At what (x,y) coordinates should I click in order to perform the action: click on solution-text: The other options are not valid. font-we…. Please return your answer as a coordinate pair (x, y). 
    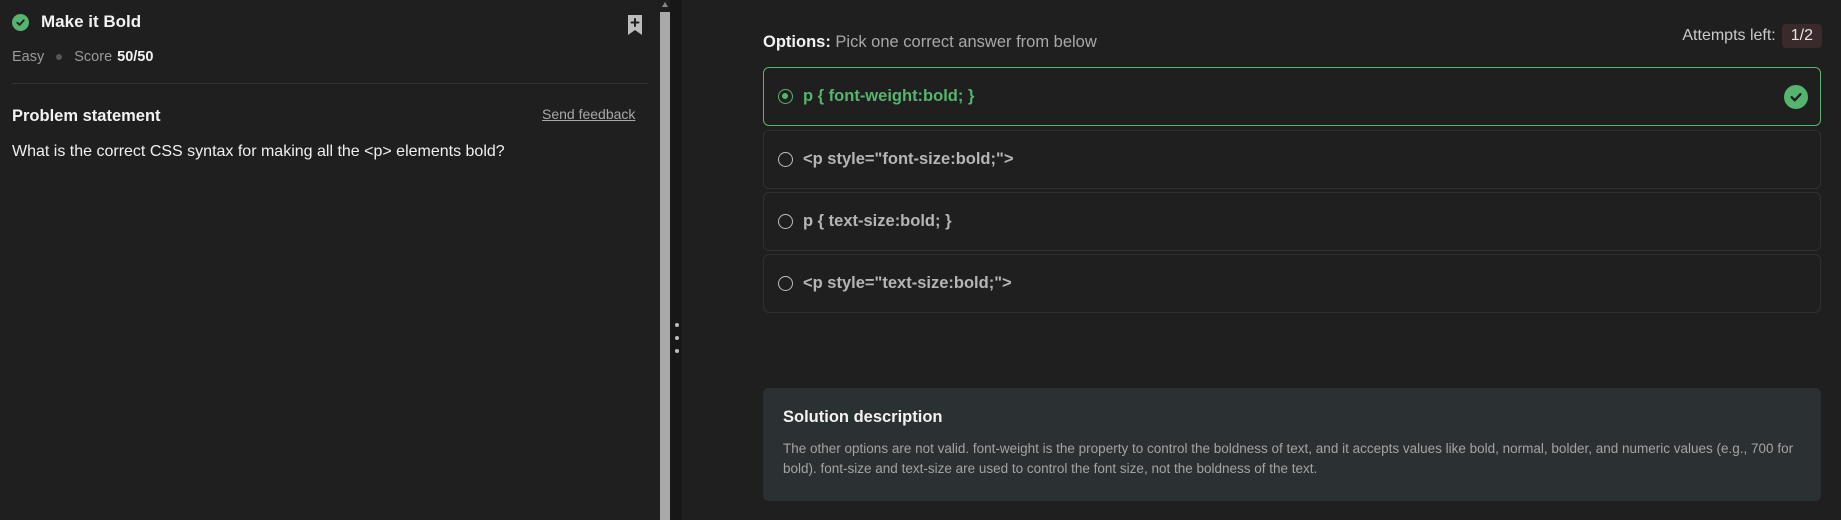
    Looking at the image, I should click on (1288, 458).